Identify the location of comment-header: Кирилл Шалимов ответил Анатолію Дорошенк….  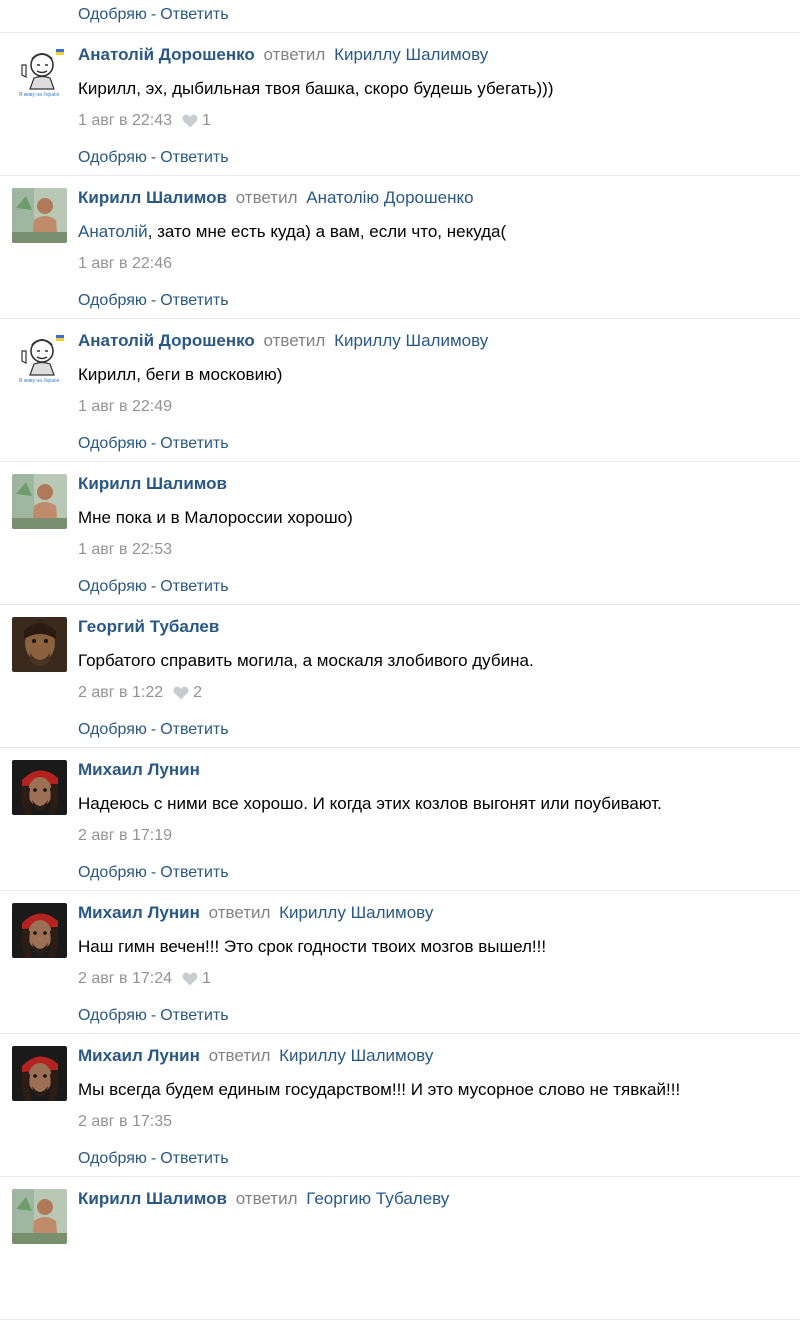
(276, 198).